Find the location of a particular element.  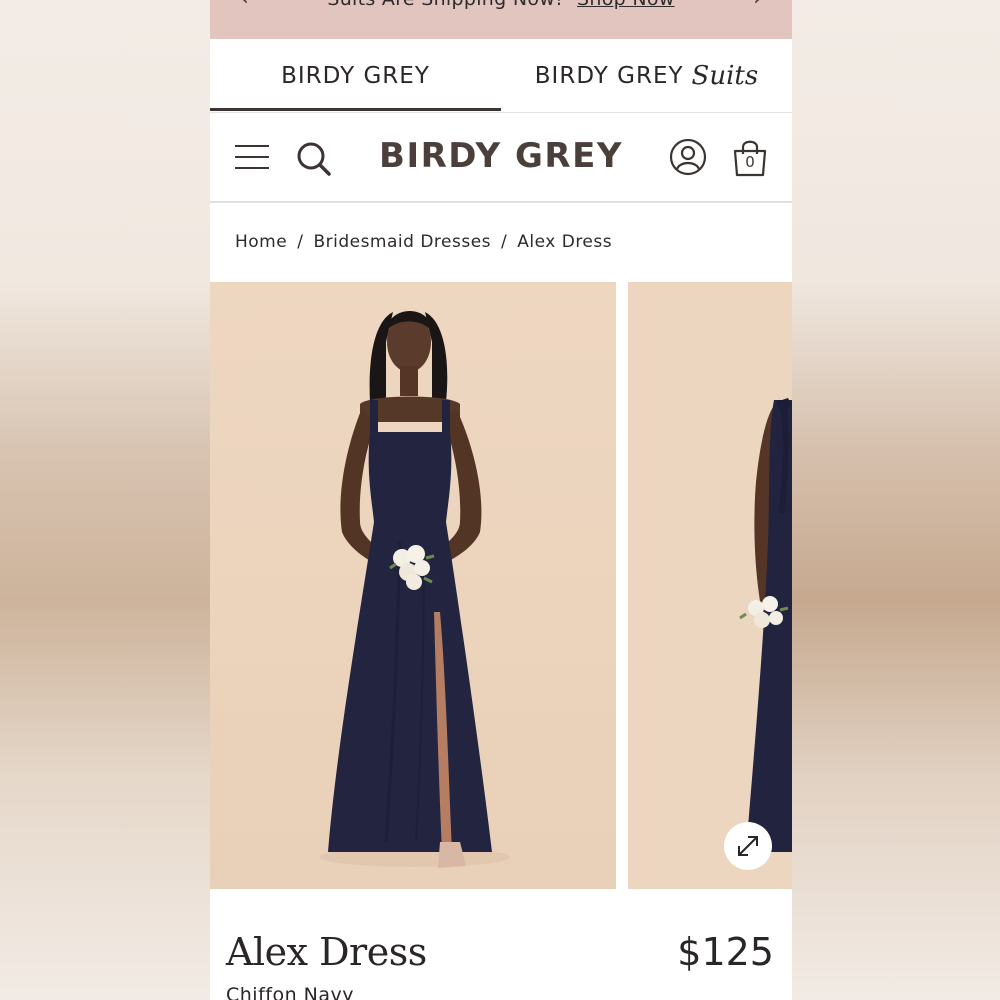

expand-arrows-icon is located at coordinates (748, 846).